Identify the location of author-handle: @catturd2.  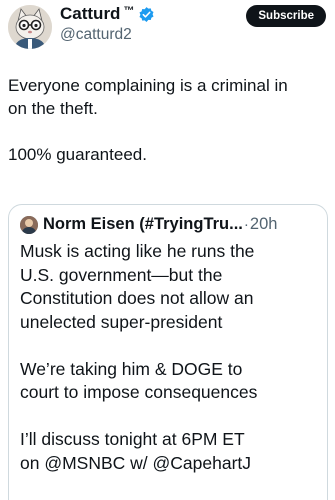
(96, 35).